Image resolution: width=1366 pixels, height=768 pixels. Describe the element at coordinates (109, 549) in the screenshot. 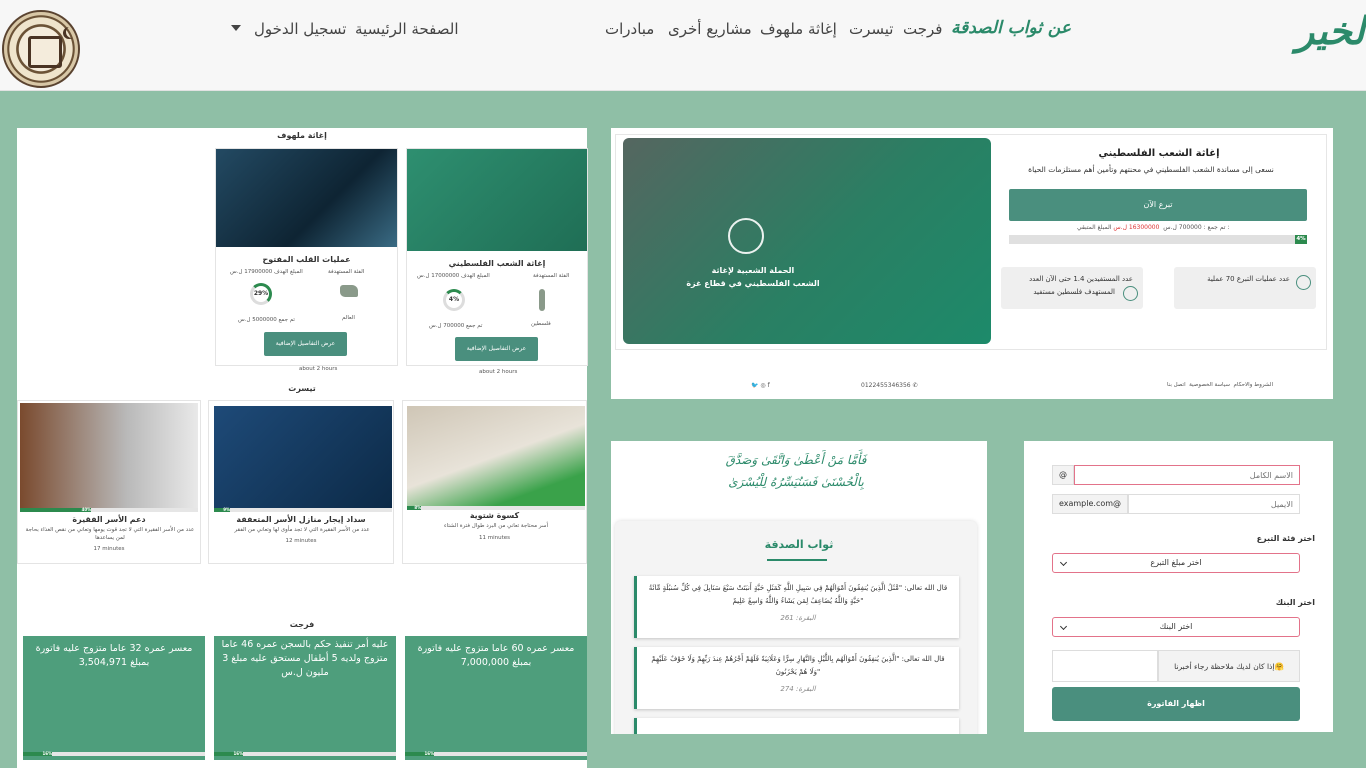

I see `card-time: 17 minutes` at that location.